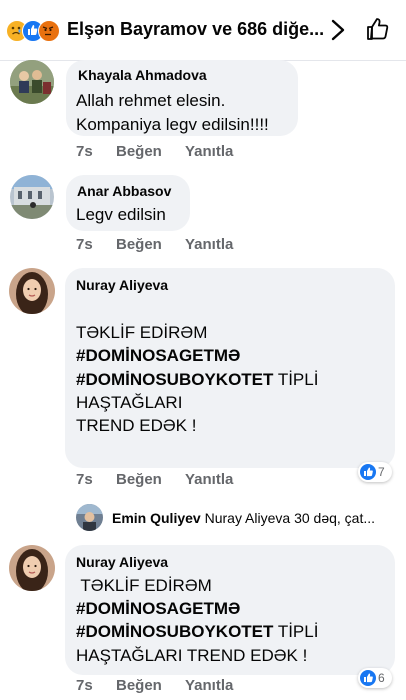  I want to click on comment-text-line: Legv edilsin, so click(121, 214).